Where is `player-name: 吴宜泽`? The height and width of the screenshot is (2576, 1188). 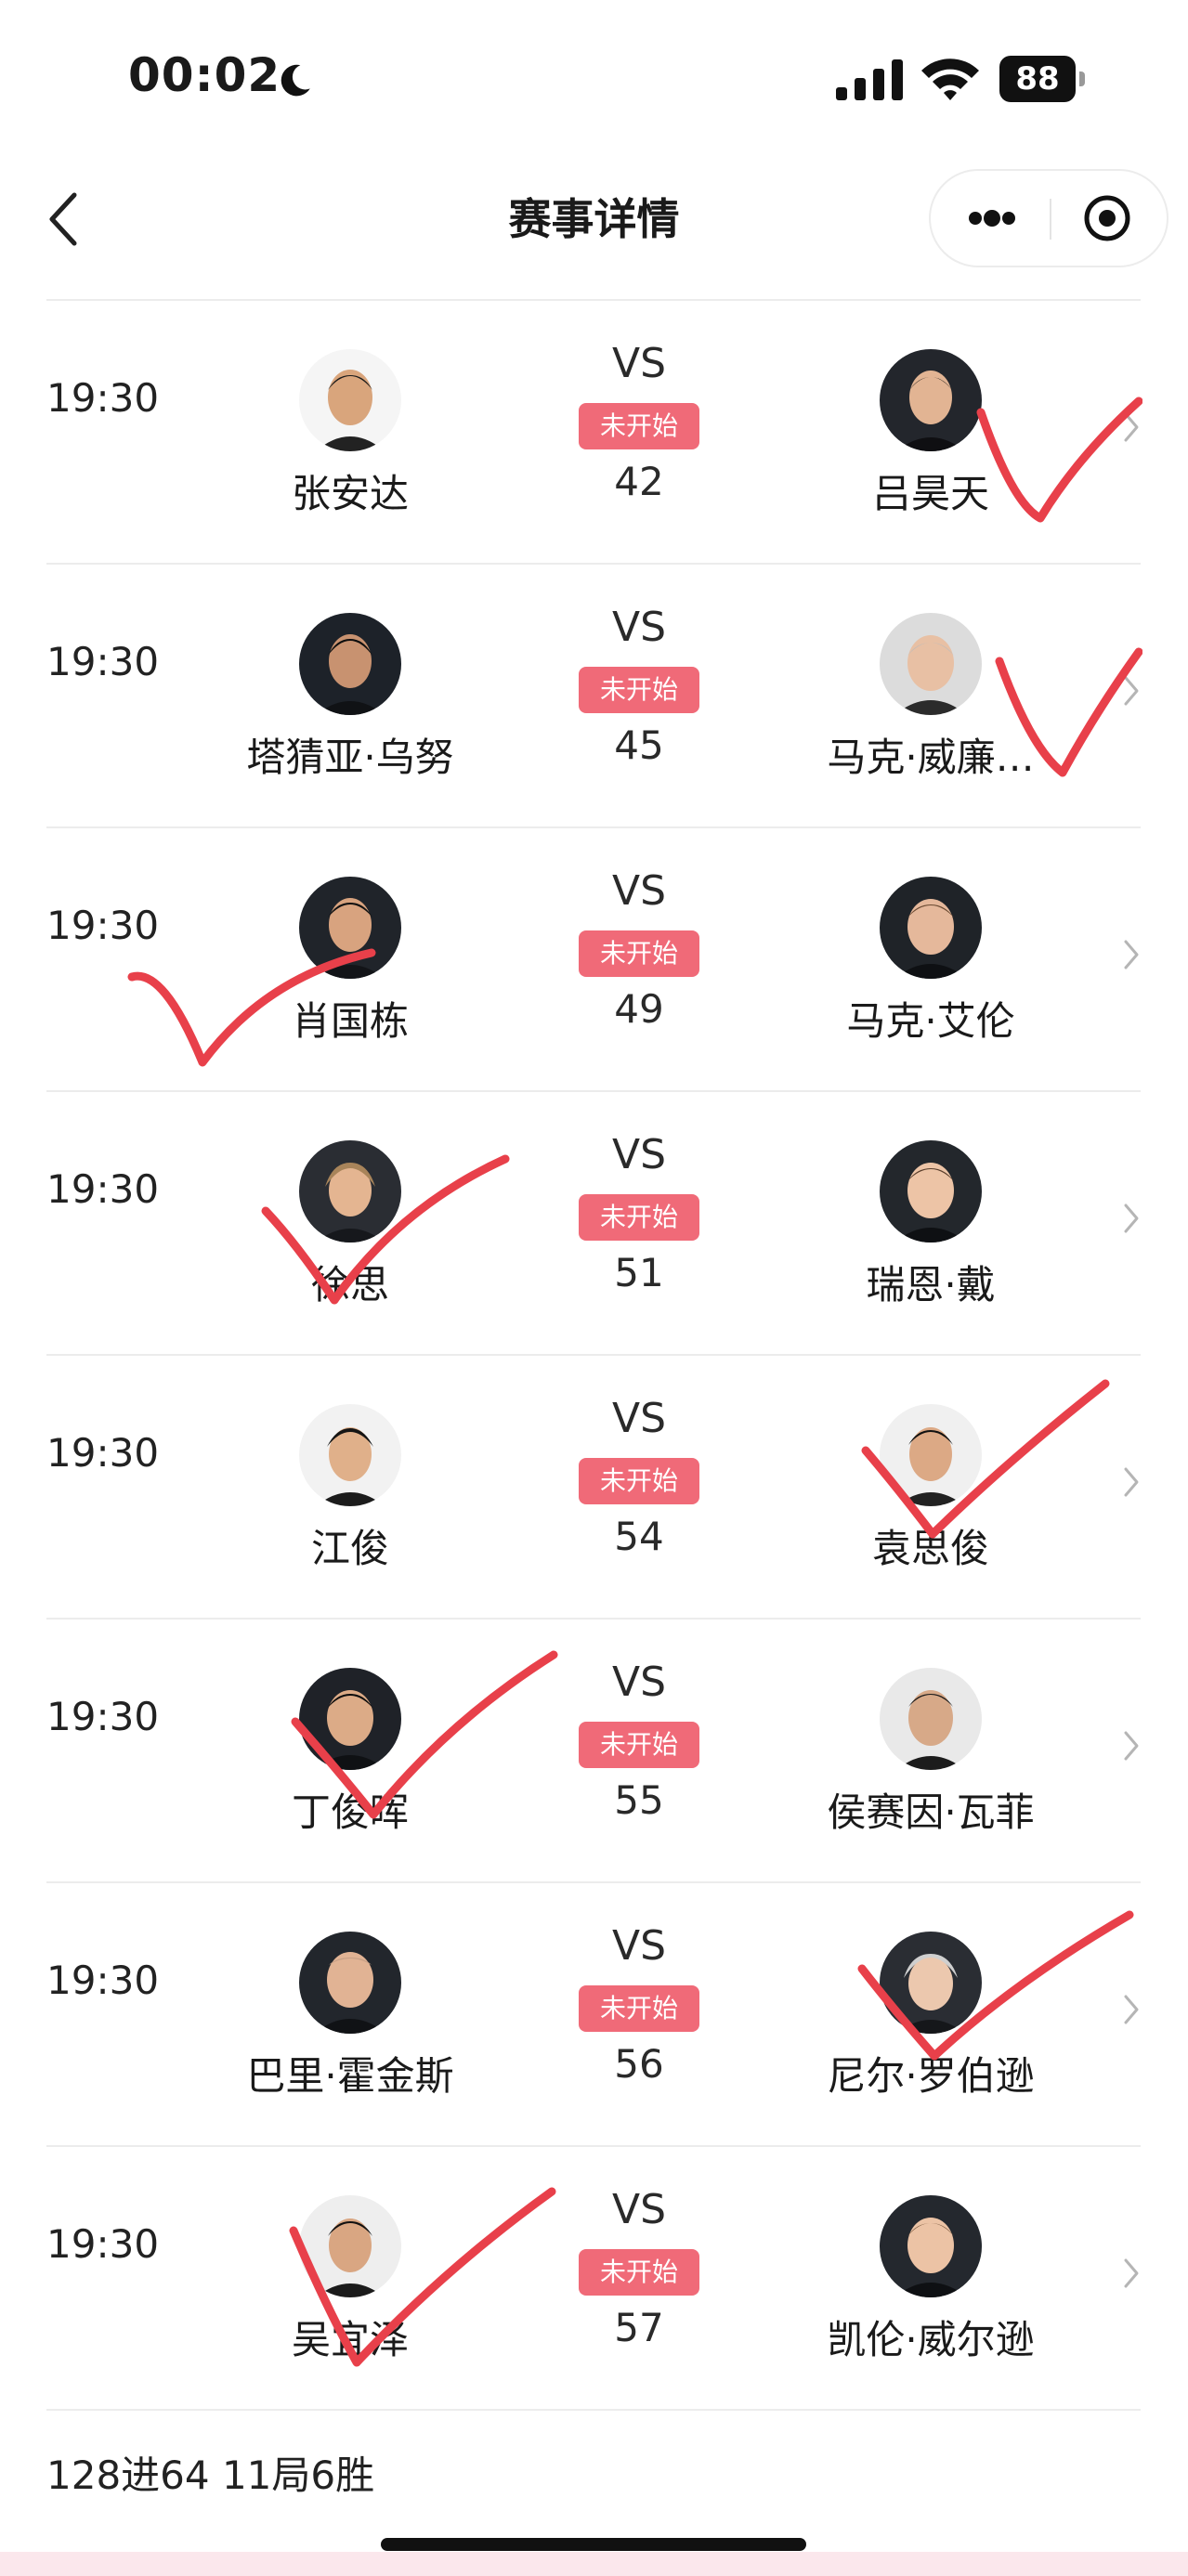 player-name: 吴宜泽 is located at coordinates (350, 2339).